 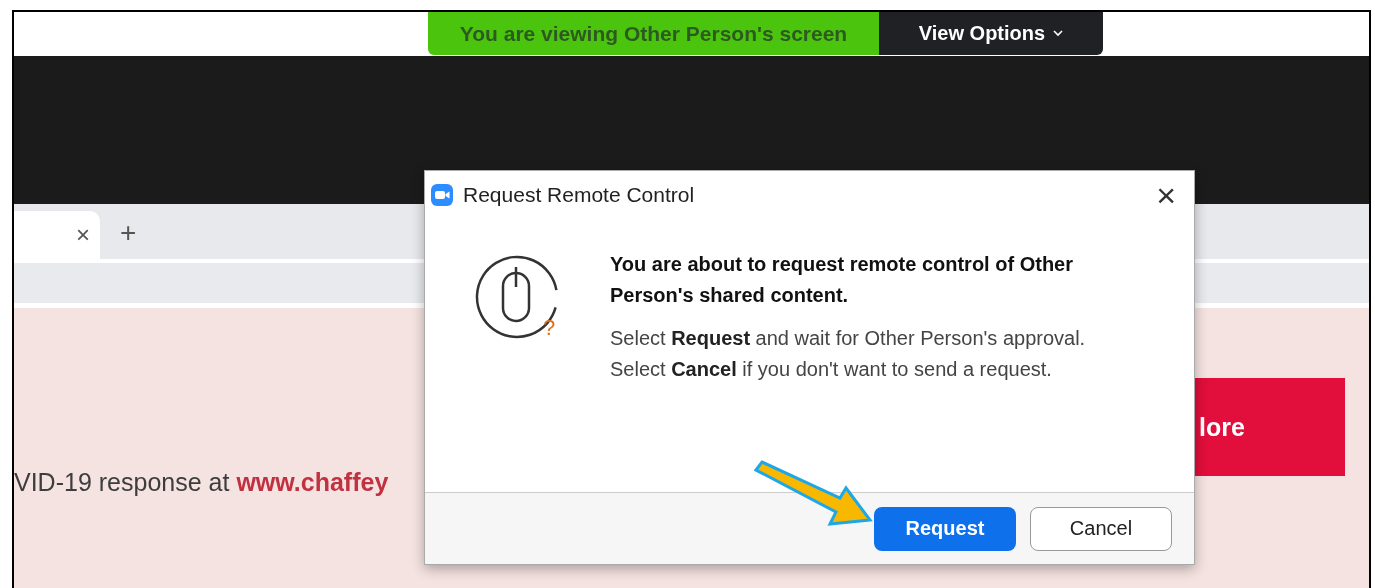 What do you see at coordinates (122, 482) in the screenshot?
I see `page-text: VID-19 response at` at bounding box center [122, 482].